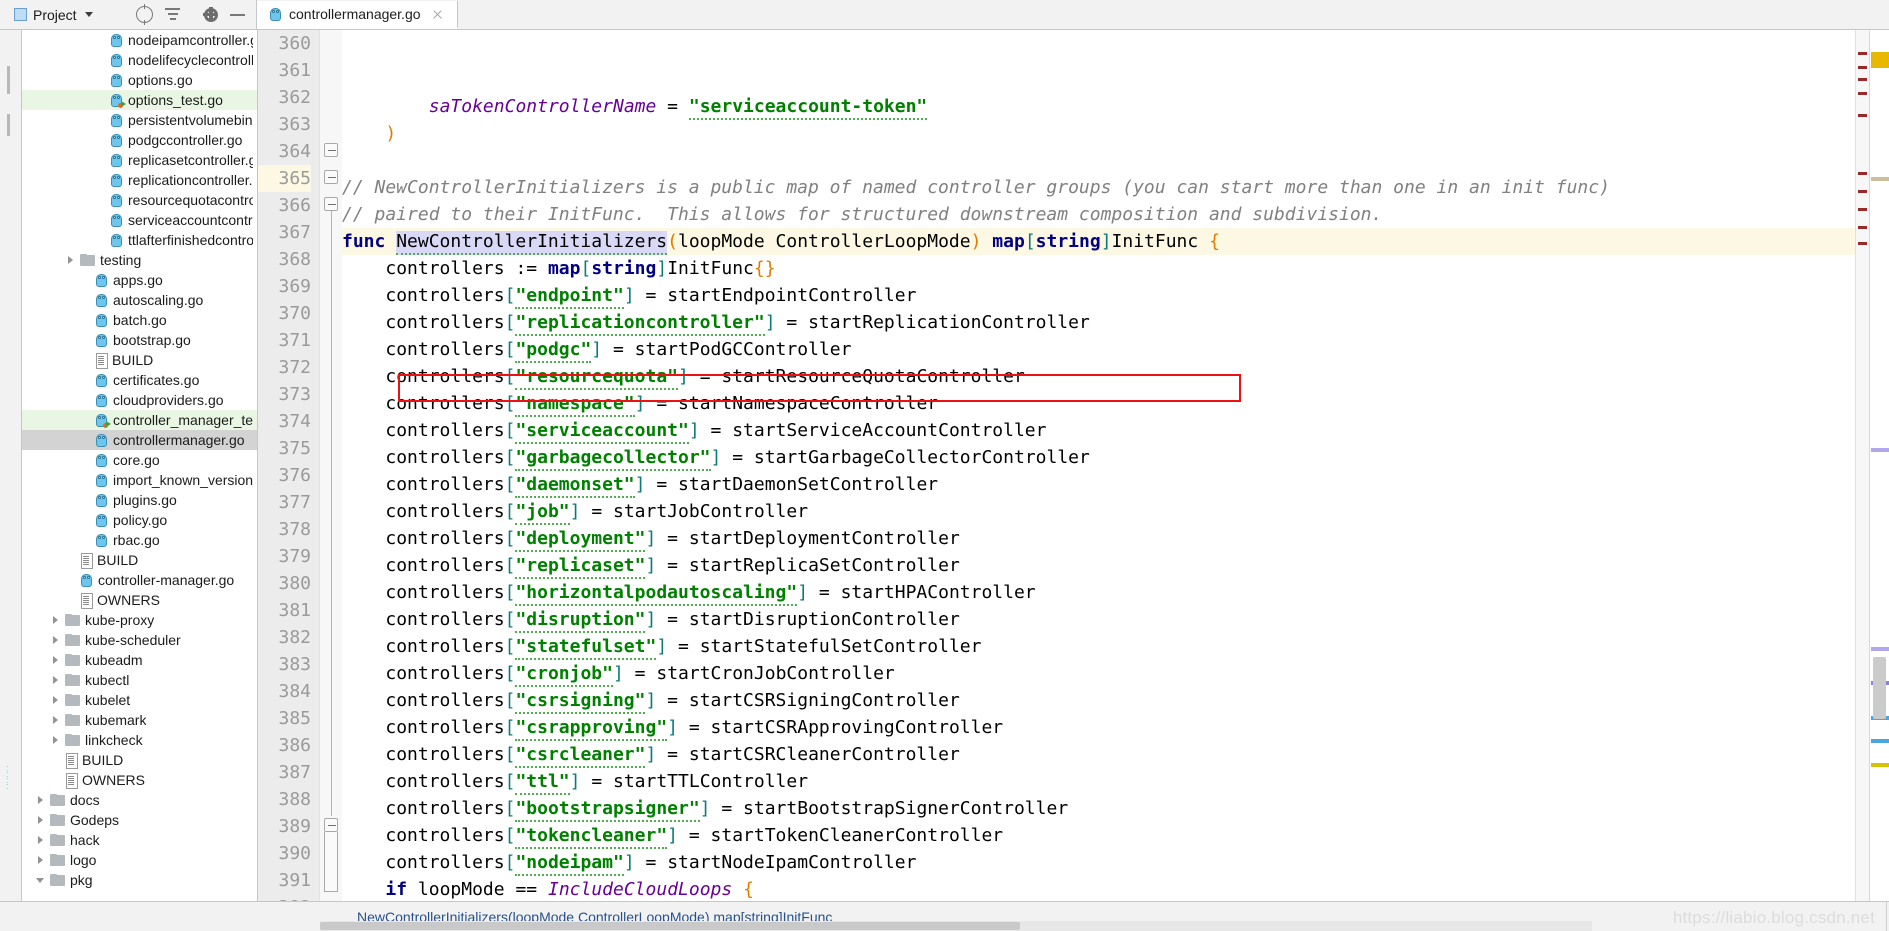  Describe the element at coordinates (139, 520) in the screenshot. I see `tree-item: policy.go` at that location.